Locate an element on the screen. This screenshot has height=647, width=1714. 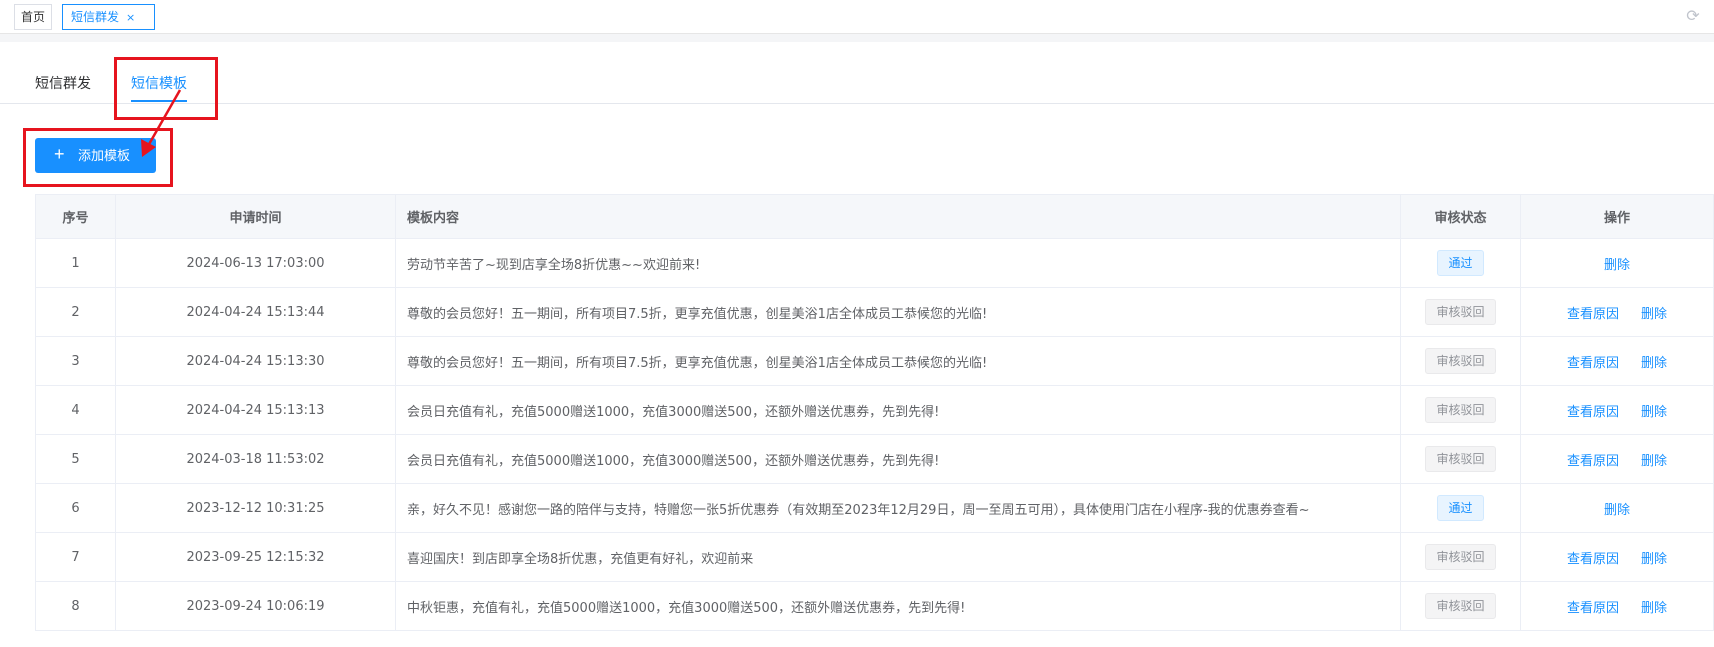
cell-template-content: 喜迎国庆！到店即享全场8折优惠，充值更有好礼，欢迎前来 is located at coordinates (898, 557).